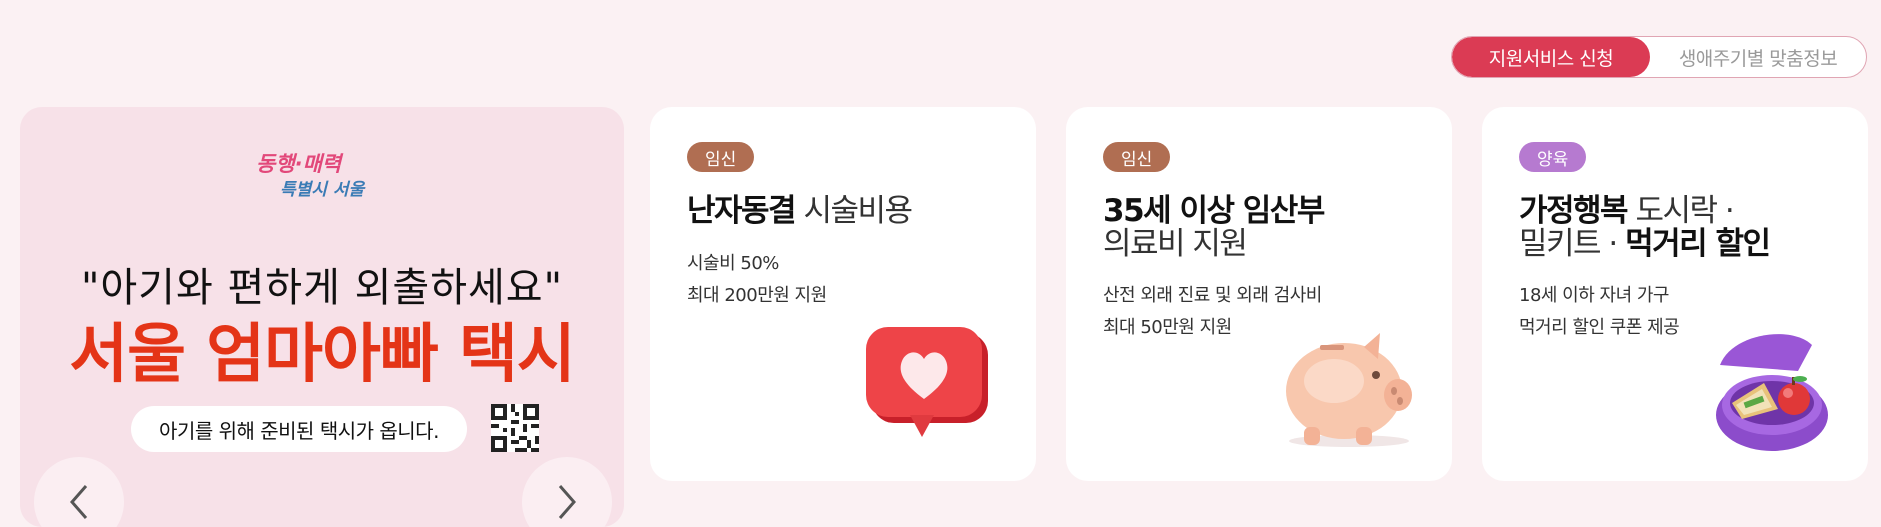  I want to click on toggle-lifecycle-info: 생애주기별 맞춤정보, so click(1758, 57).